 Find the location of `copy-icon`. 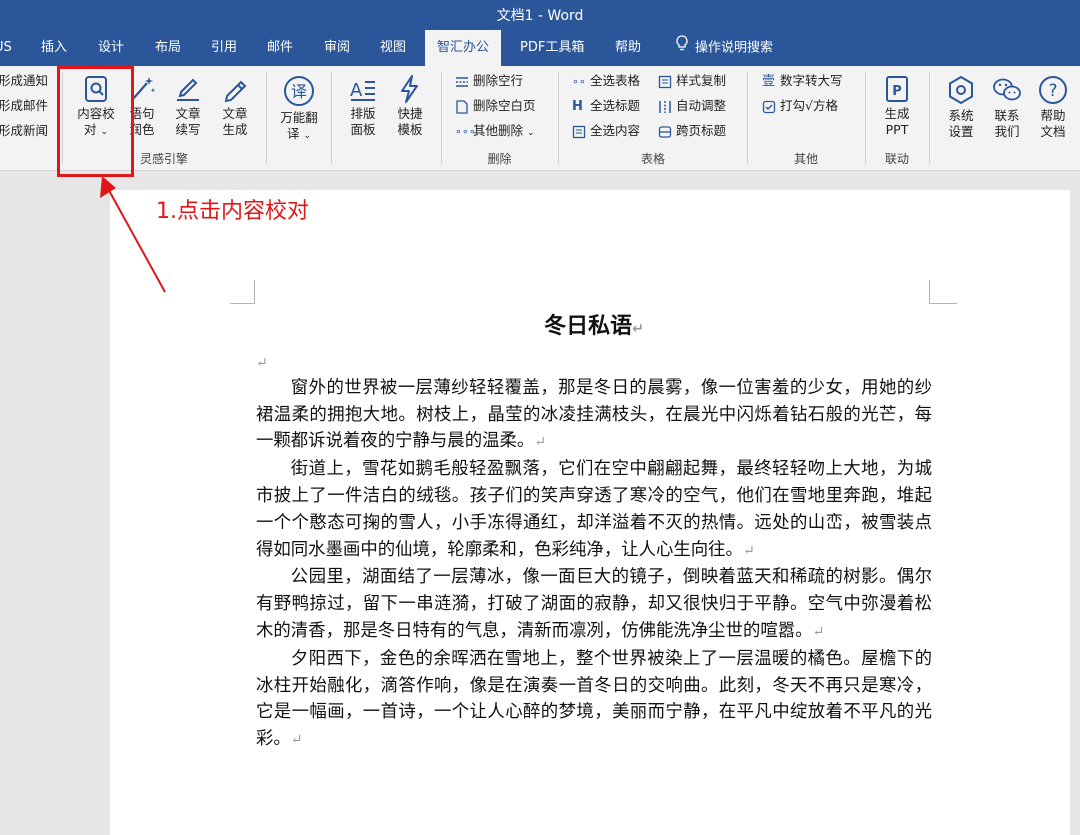

copy-icon is located at coordinates (665, 81).